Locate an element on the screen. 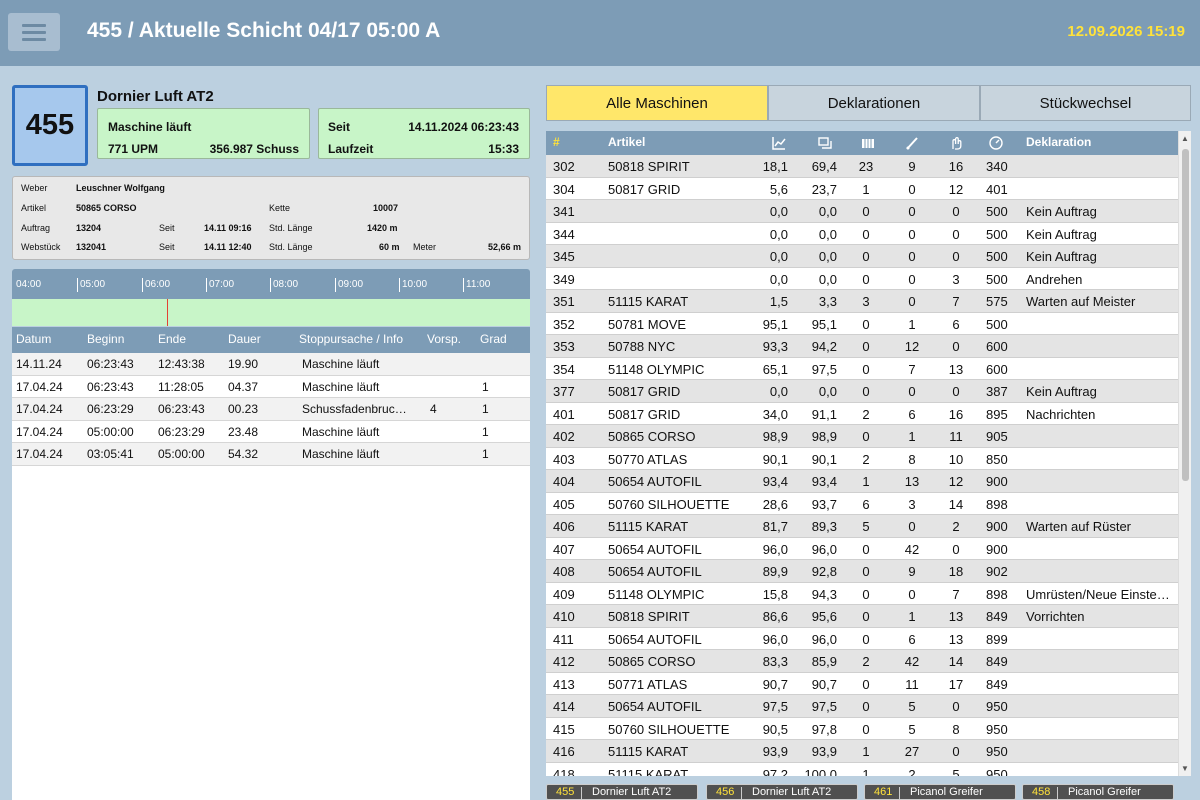 The width and height of the screenshot is (1200, 800). machine-row: 344 0,0 0,0 0 0 0 500 Kein Auftrag is located at coordinates (868, 234).